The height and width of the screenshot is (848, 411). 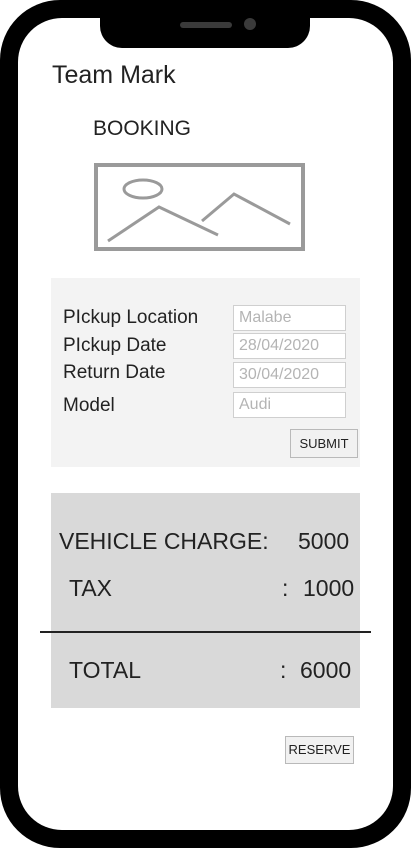 I want to click on tax-value: 1000, so click(x=329, y=588).